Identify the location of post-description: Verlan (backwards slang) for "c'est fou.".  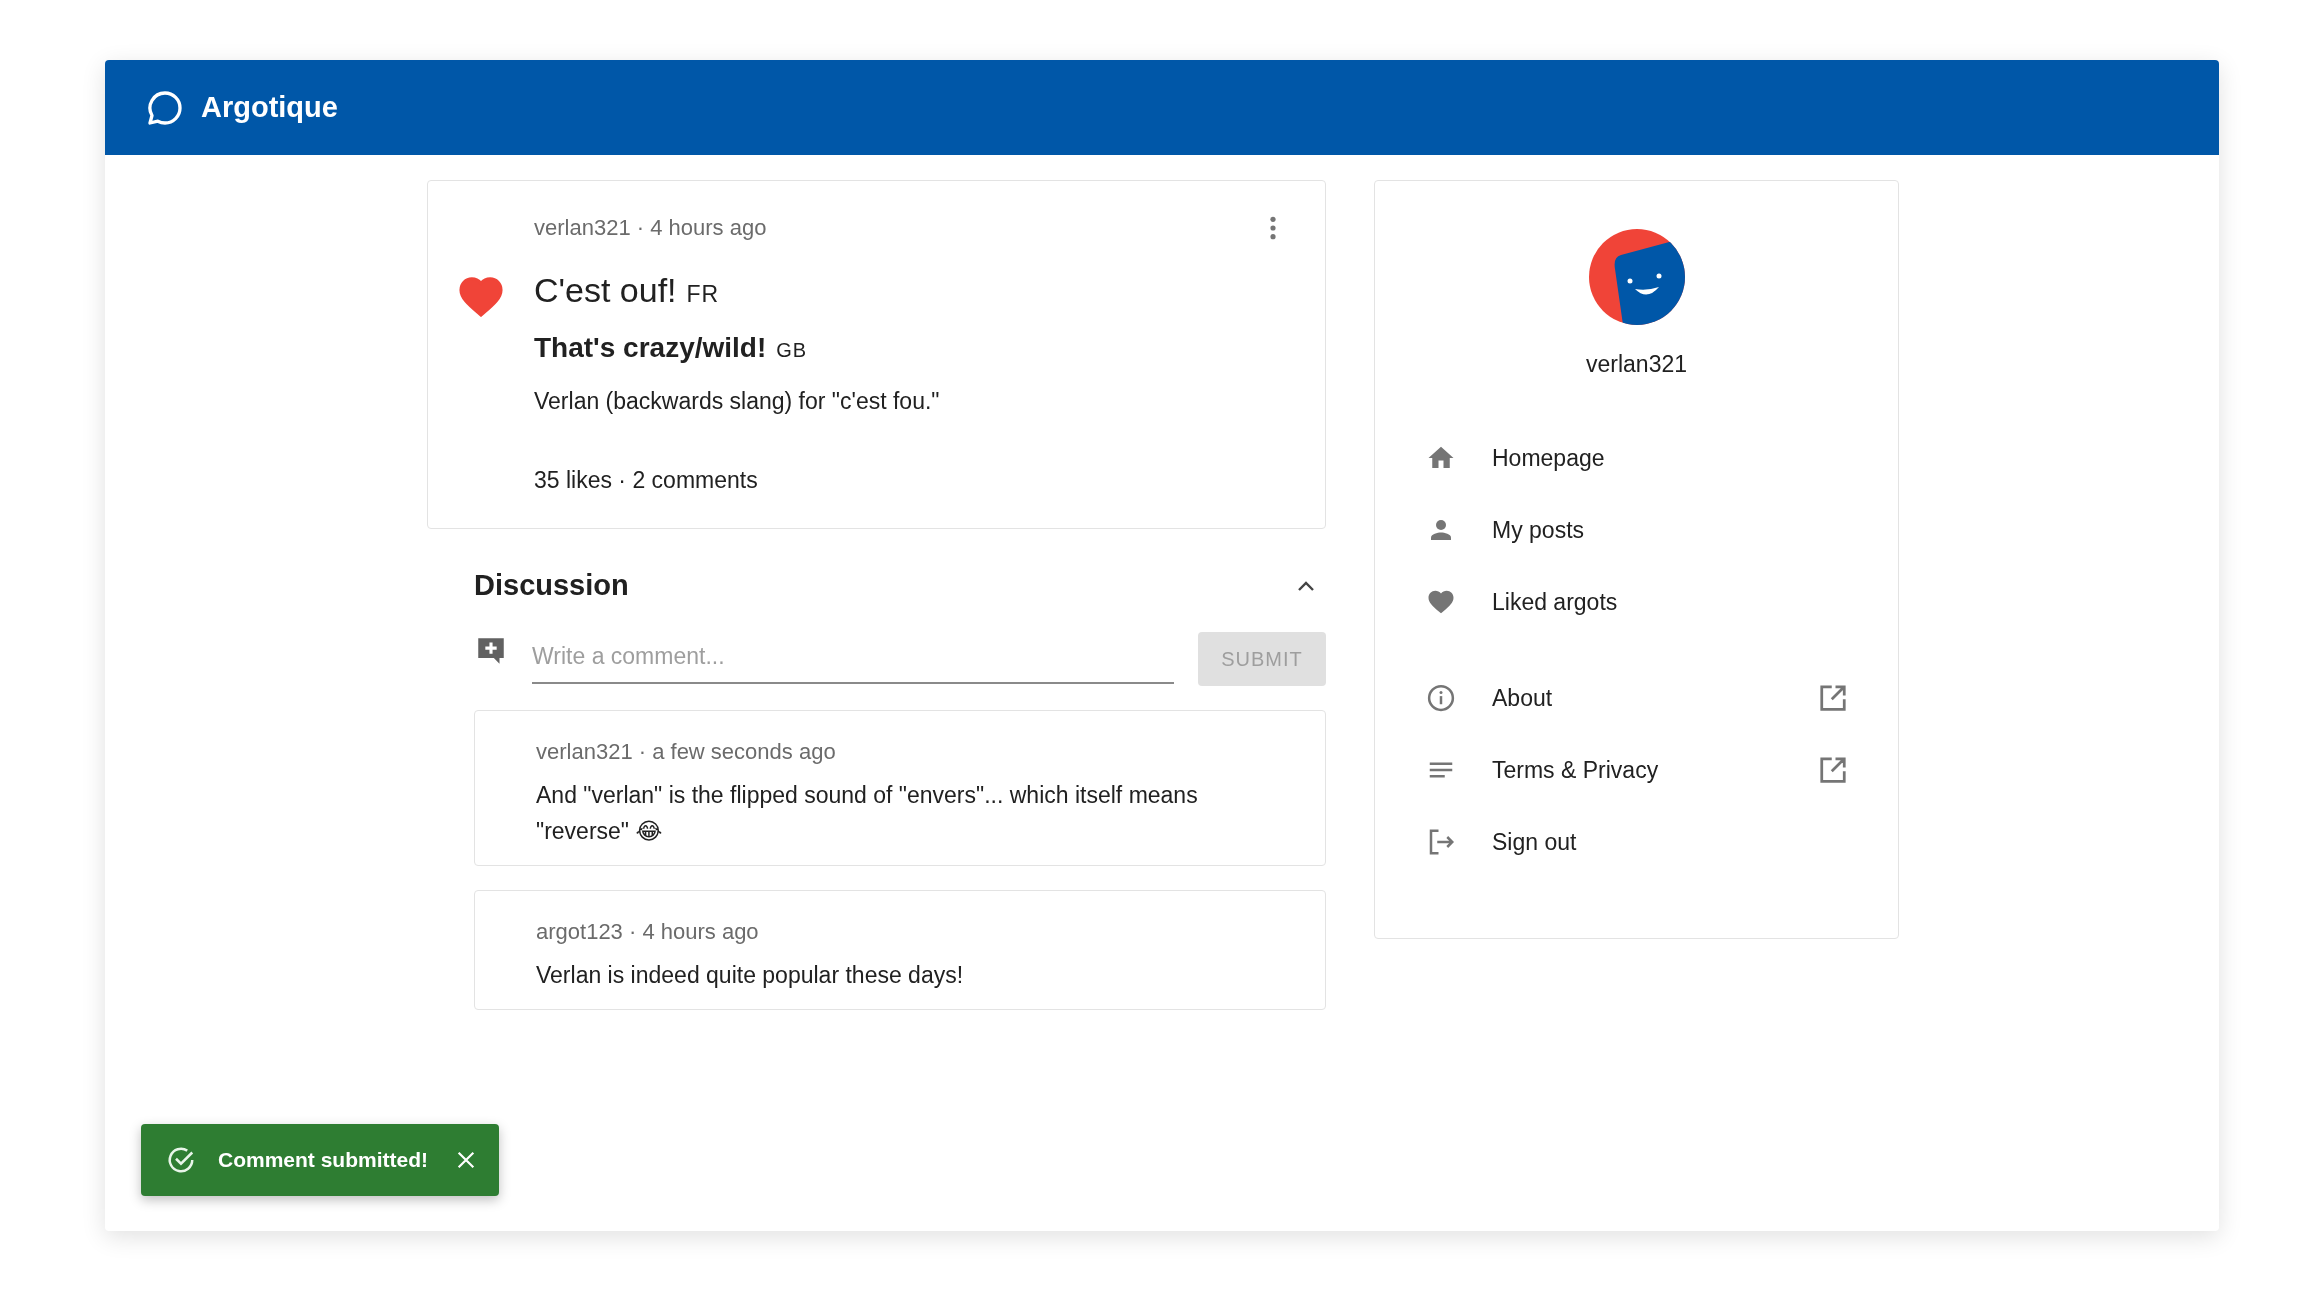
(737, 401).